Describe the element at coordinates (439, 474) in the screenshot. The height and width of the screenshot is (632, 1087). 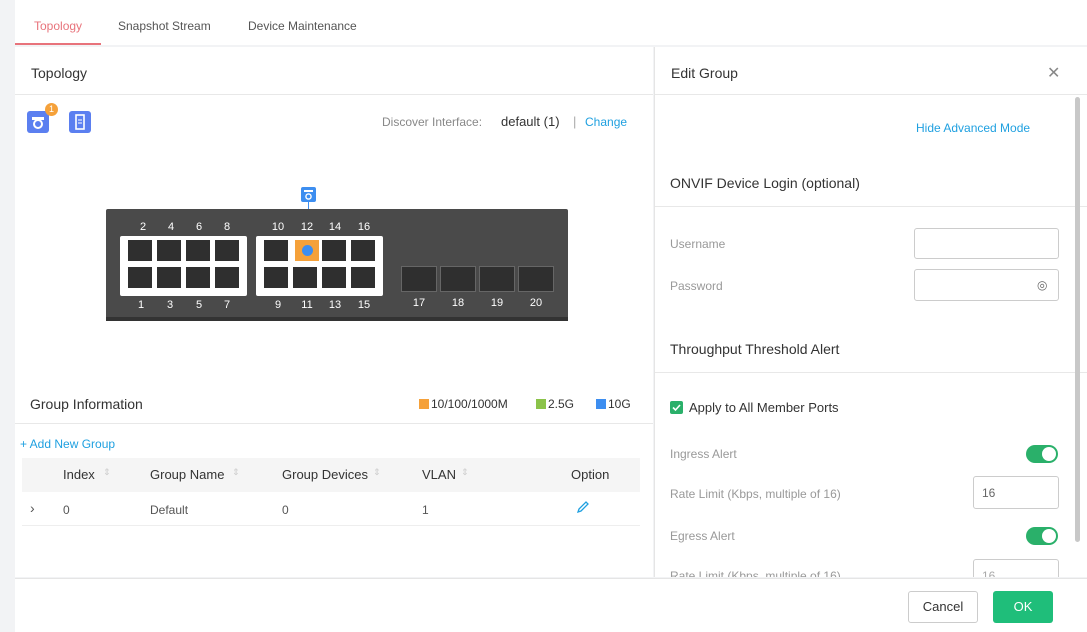
I see `column-vlan: VLAN` at that location.